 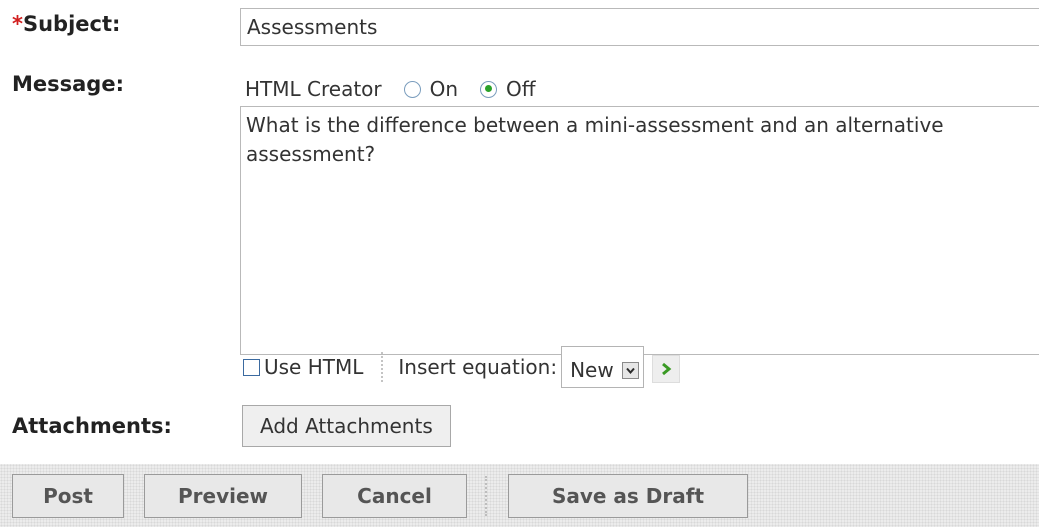 I want to click on required-marker: *, so click(x=17, y=24).